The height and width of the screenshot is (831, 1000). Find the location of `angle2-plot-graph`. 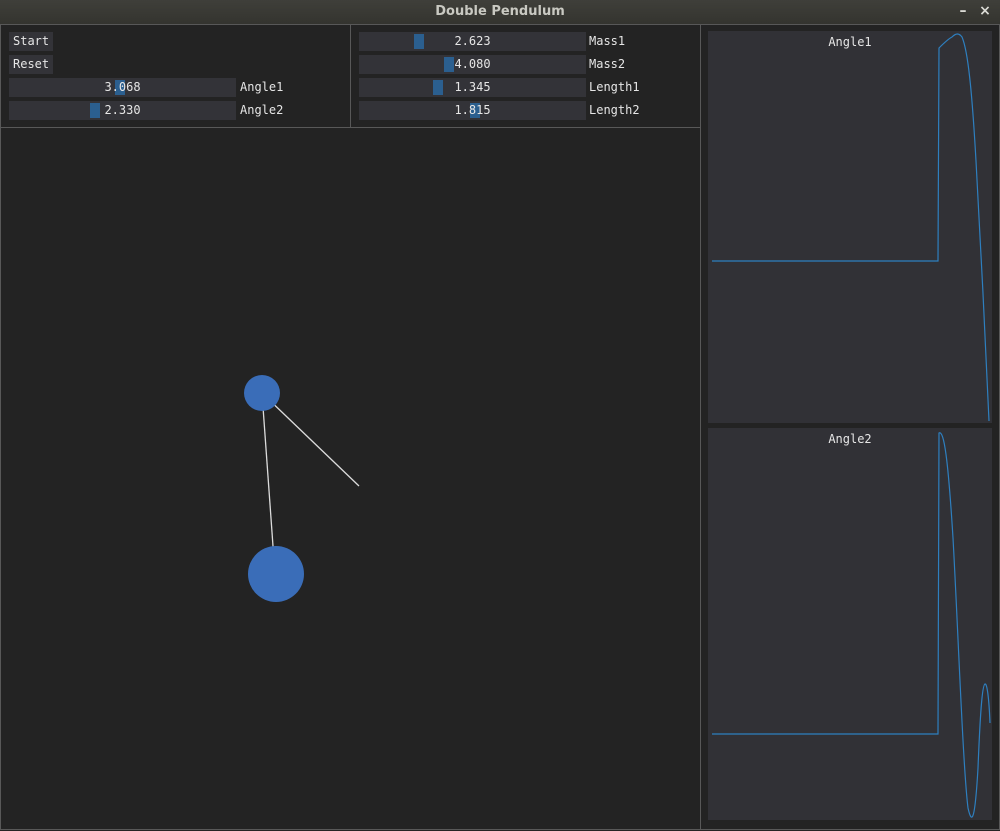

angle2-plot-graph is located at coordinates (851, 625).